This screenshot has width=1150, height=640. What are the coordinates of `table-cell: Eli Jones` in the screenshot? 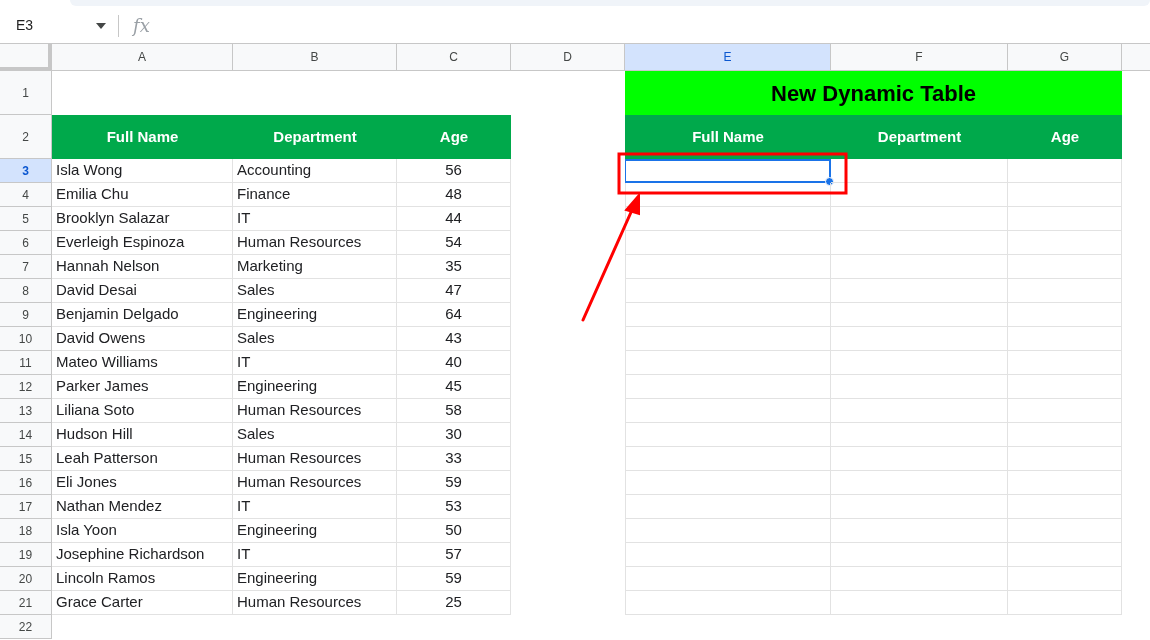 It's located at (142, 483).